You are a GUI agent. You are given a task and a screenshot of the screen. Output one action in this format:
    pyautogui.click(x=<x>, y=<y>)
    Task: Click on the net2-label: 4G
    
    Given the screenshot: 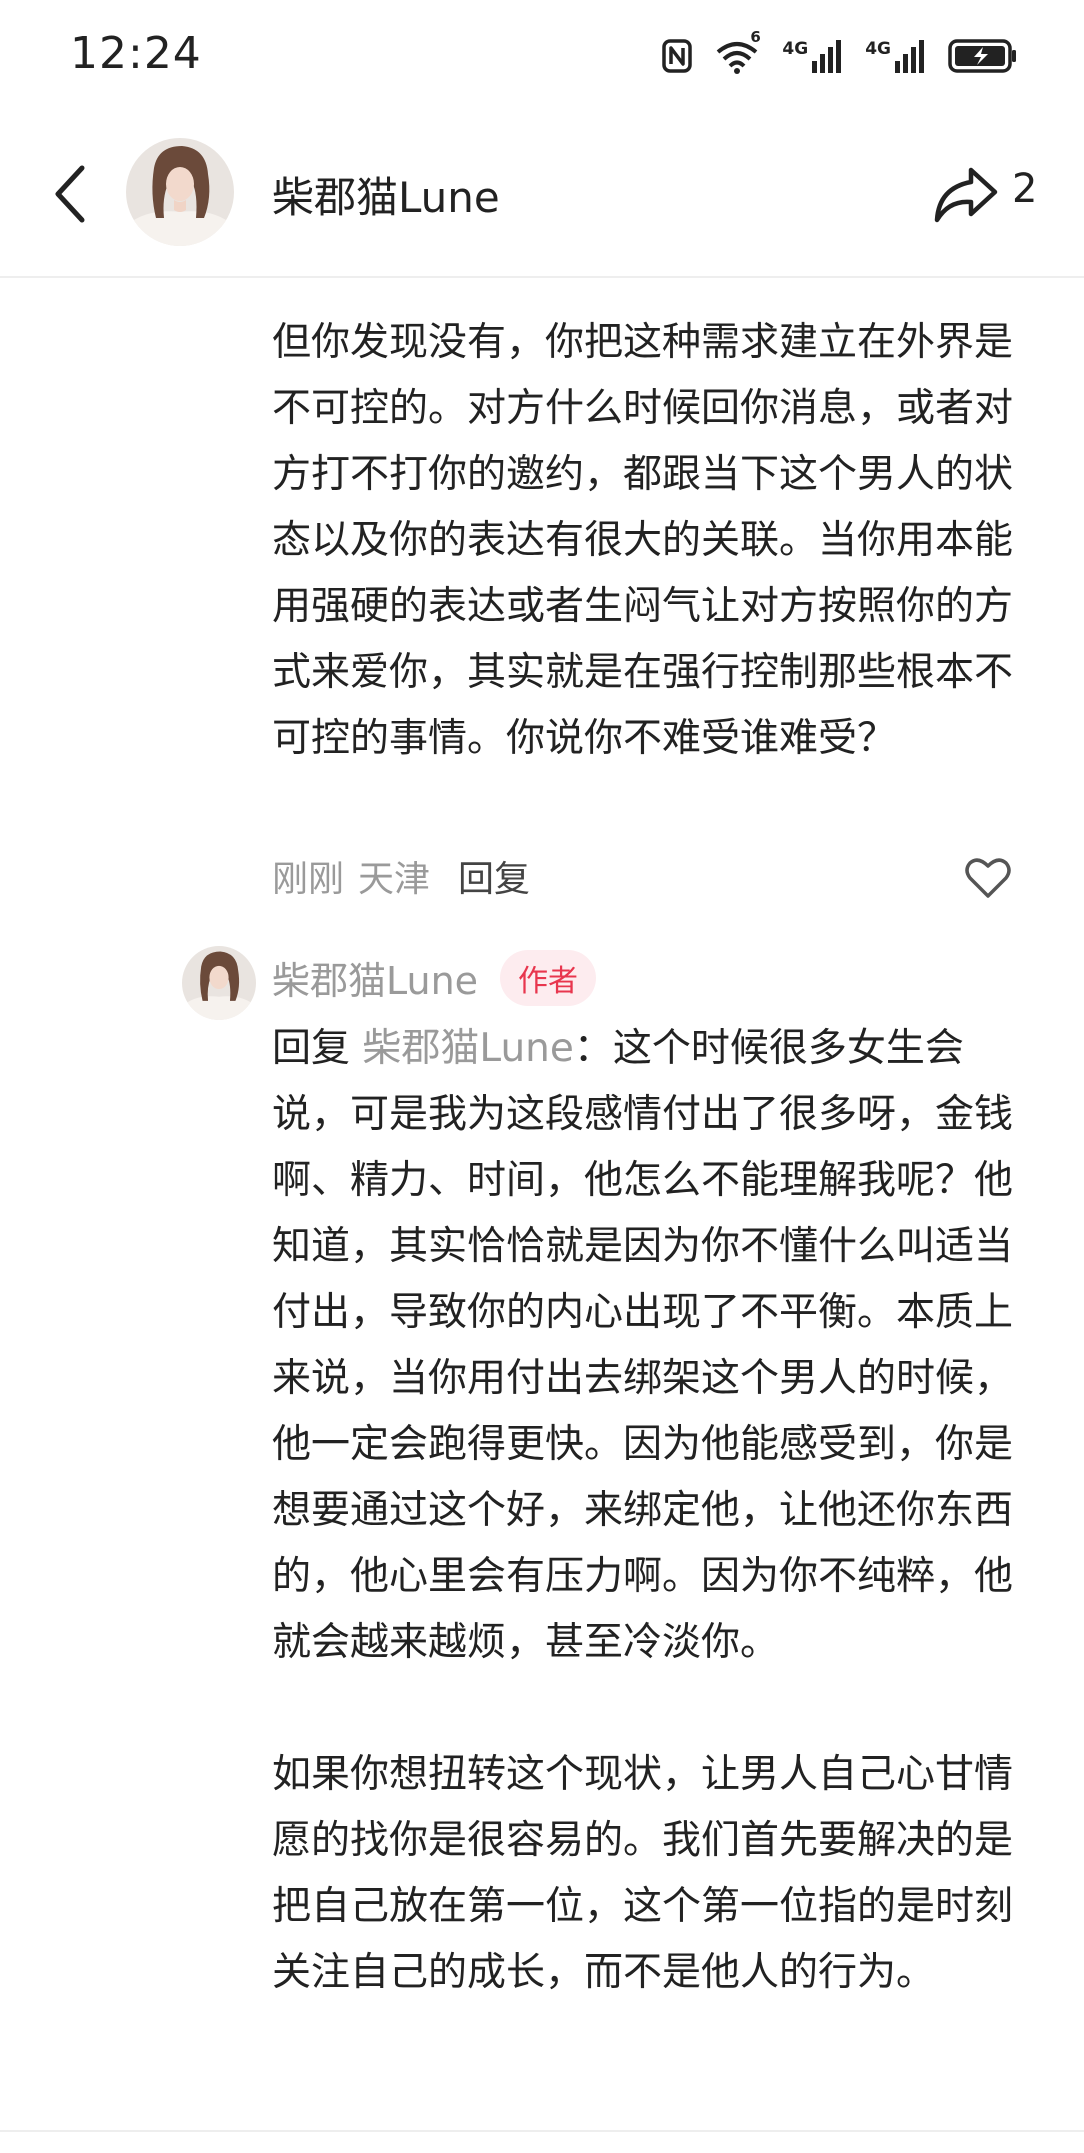 What is the action you would take?
    pyautogui.click(x=878, y=49)
    